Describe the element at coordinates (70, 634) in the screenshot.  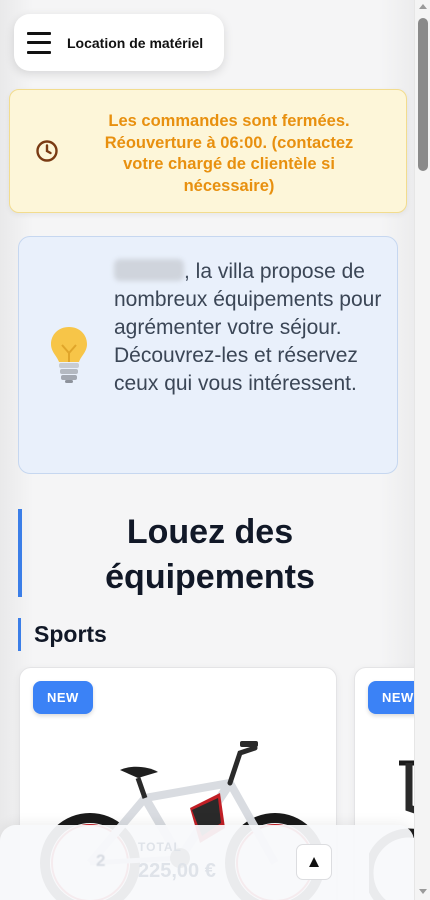
I see `category-title: Sports` at that location.